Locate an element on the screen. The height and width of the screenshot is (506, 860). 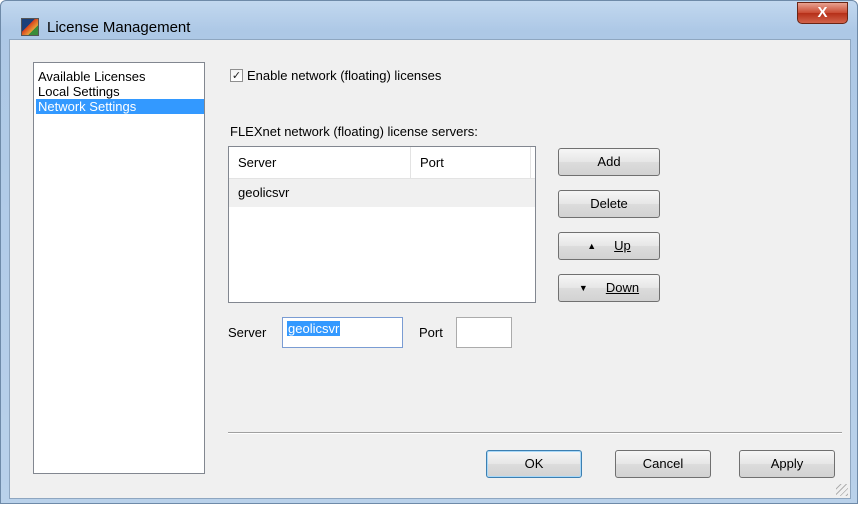
move-down-button: ▼ Down is located at coordinates (609, 288).